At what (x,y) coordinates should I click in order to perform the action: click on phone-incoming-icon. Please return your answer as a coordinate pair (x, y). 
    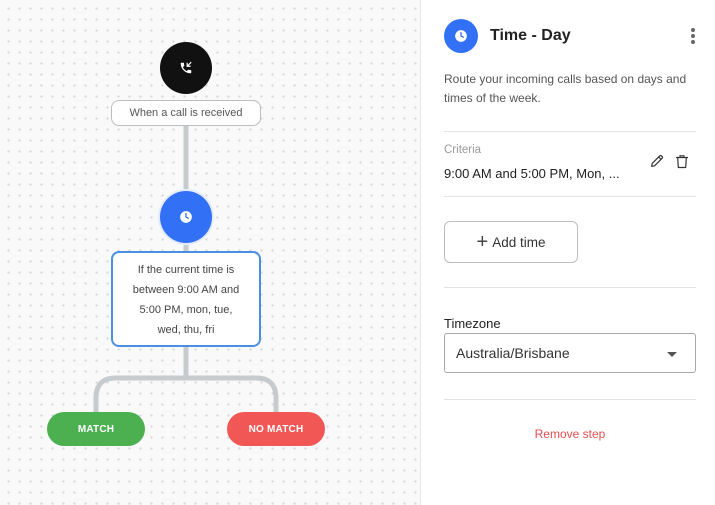
    Looking at the image, I should click on (186, 67).